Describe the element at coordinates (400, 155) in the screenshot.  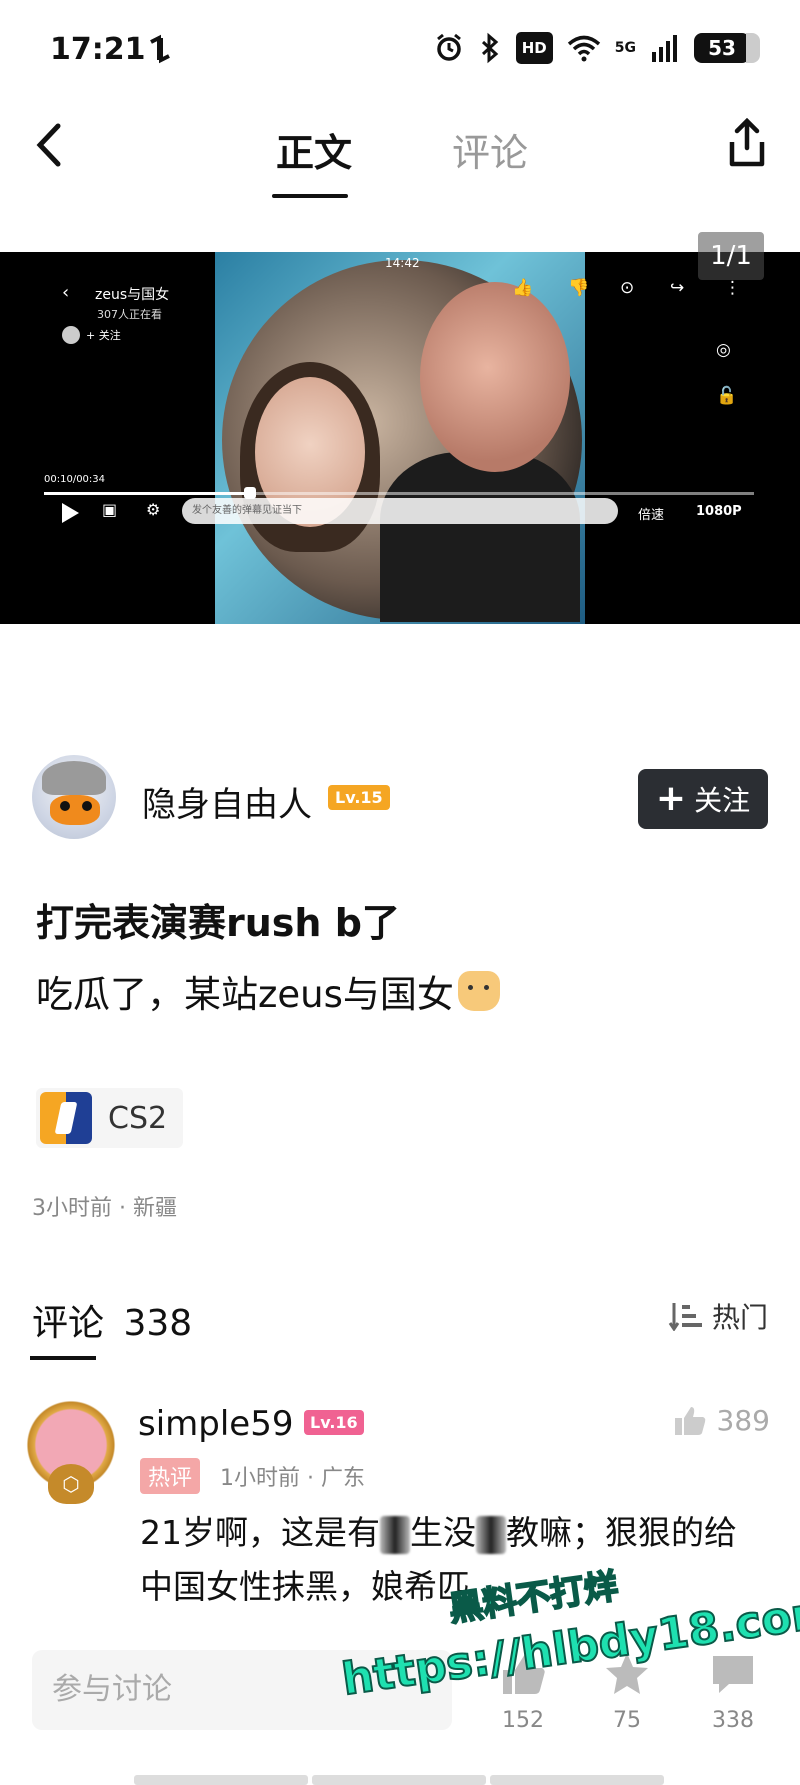
I see `nav-bar: 正文 评论` at that location.